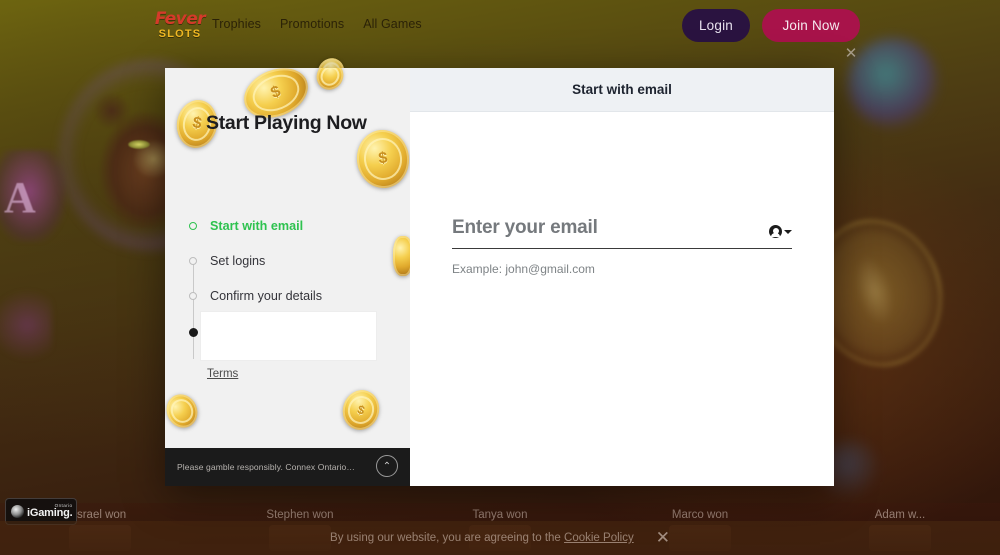 This screenshot has width=1000, height=555. What do you see at coordinates (775, 231) in the screenshot?
I see `person-icon` at bounding box center [775, 231].